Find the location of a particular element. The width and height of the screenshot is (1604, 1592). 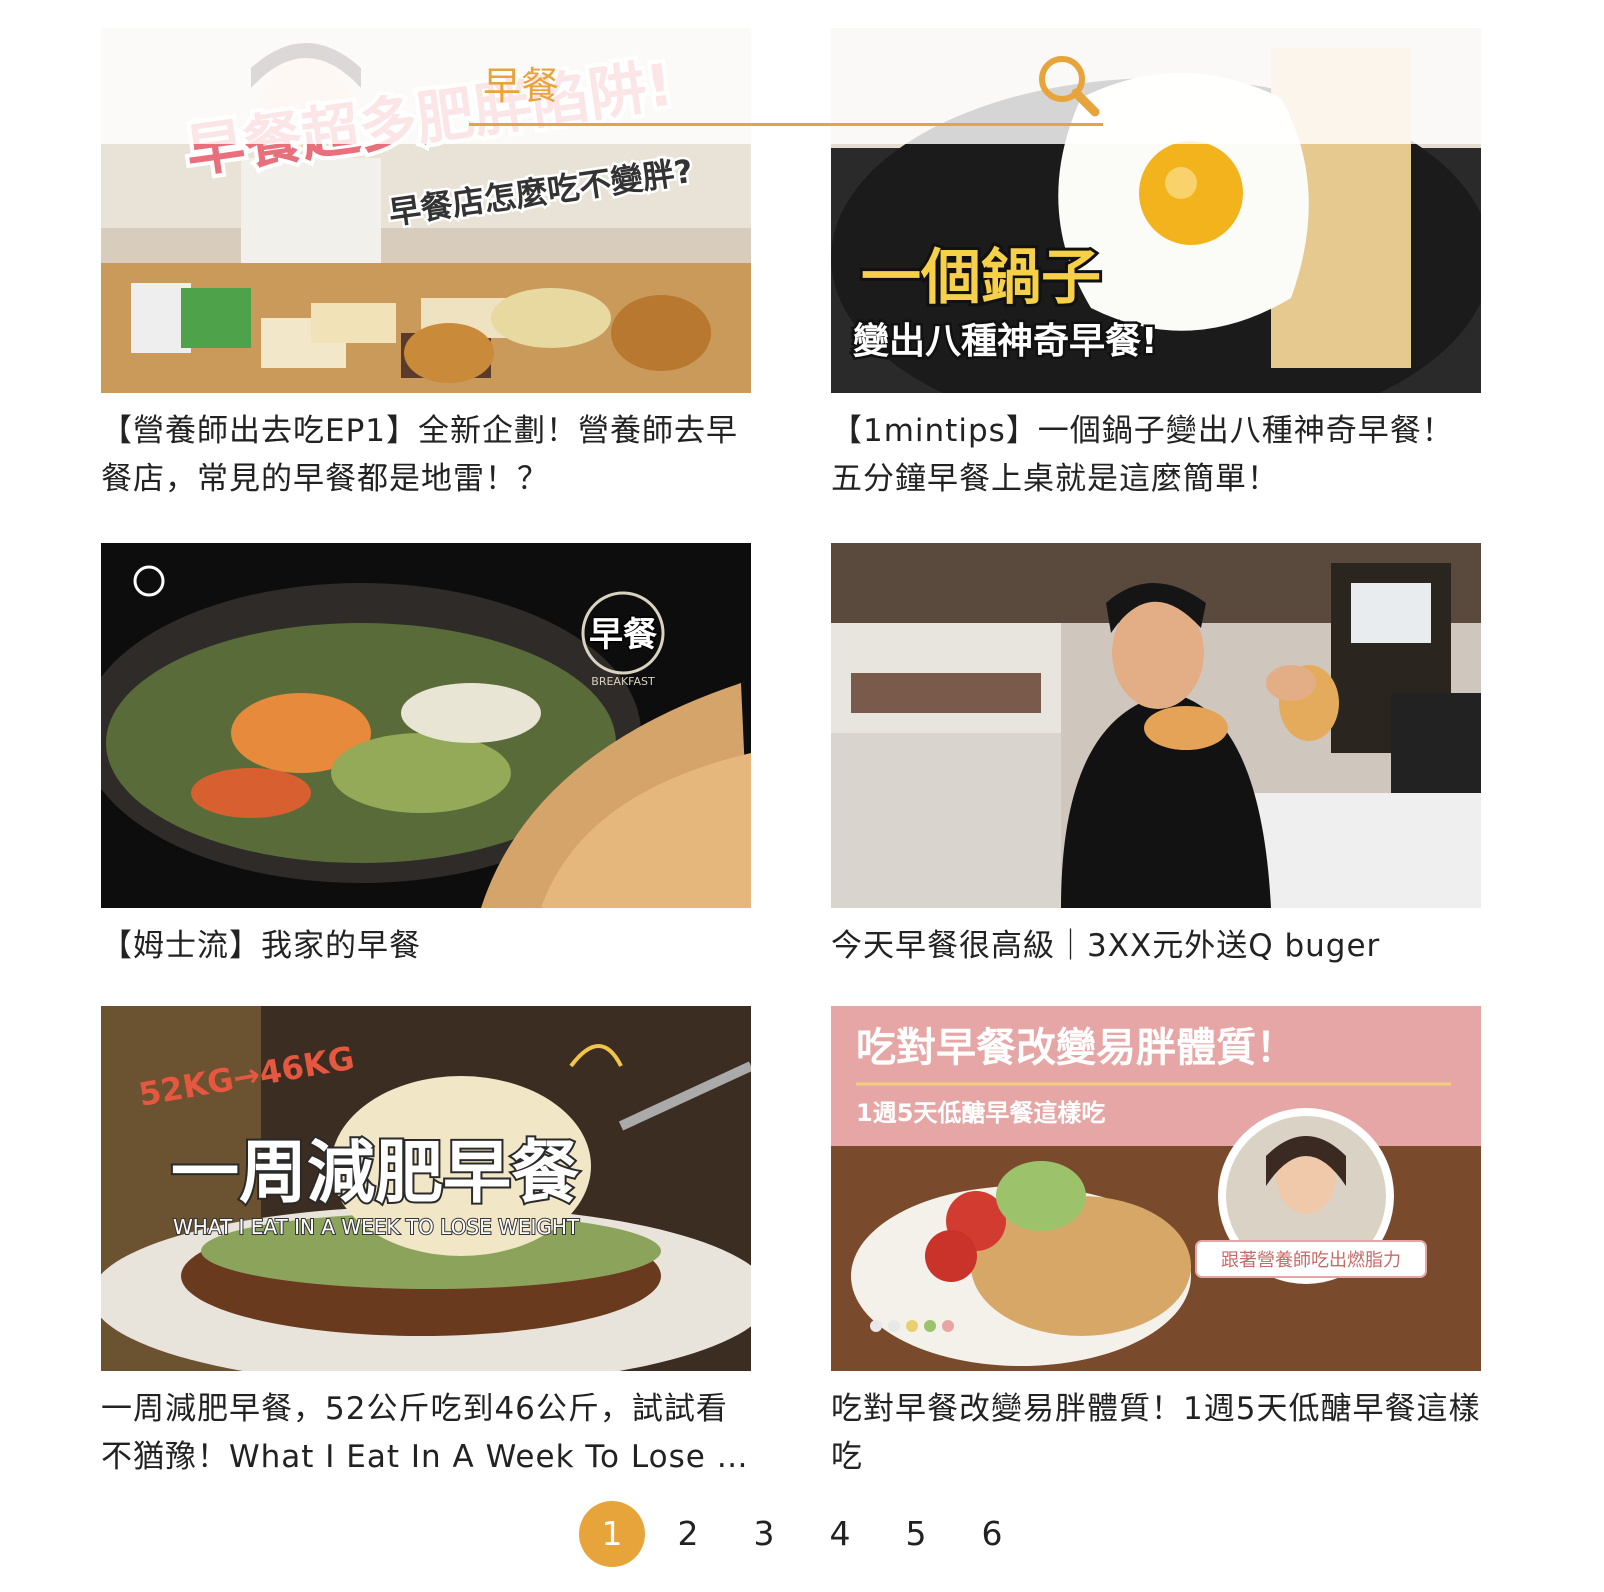

search-icon is located at coordinates (1069, 86).